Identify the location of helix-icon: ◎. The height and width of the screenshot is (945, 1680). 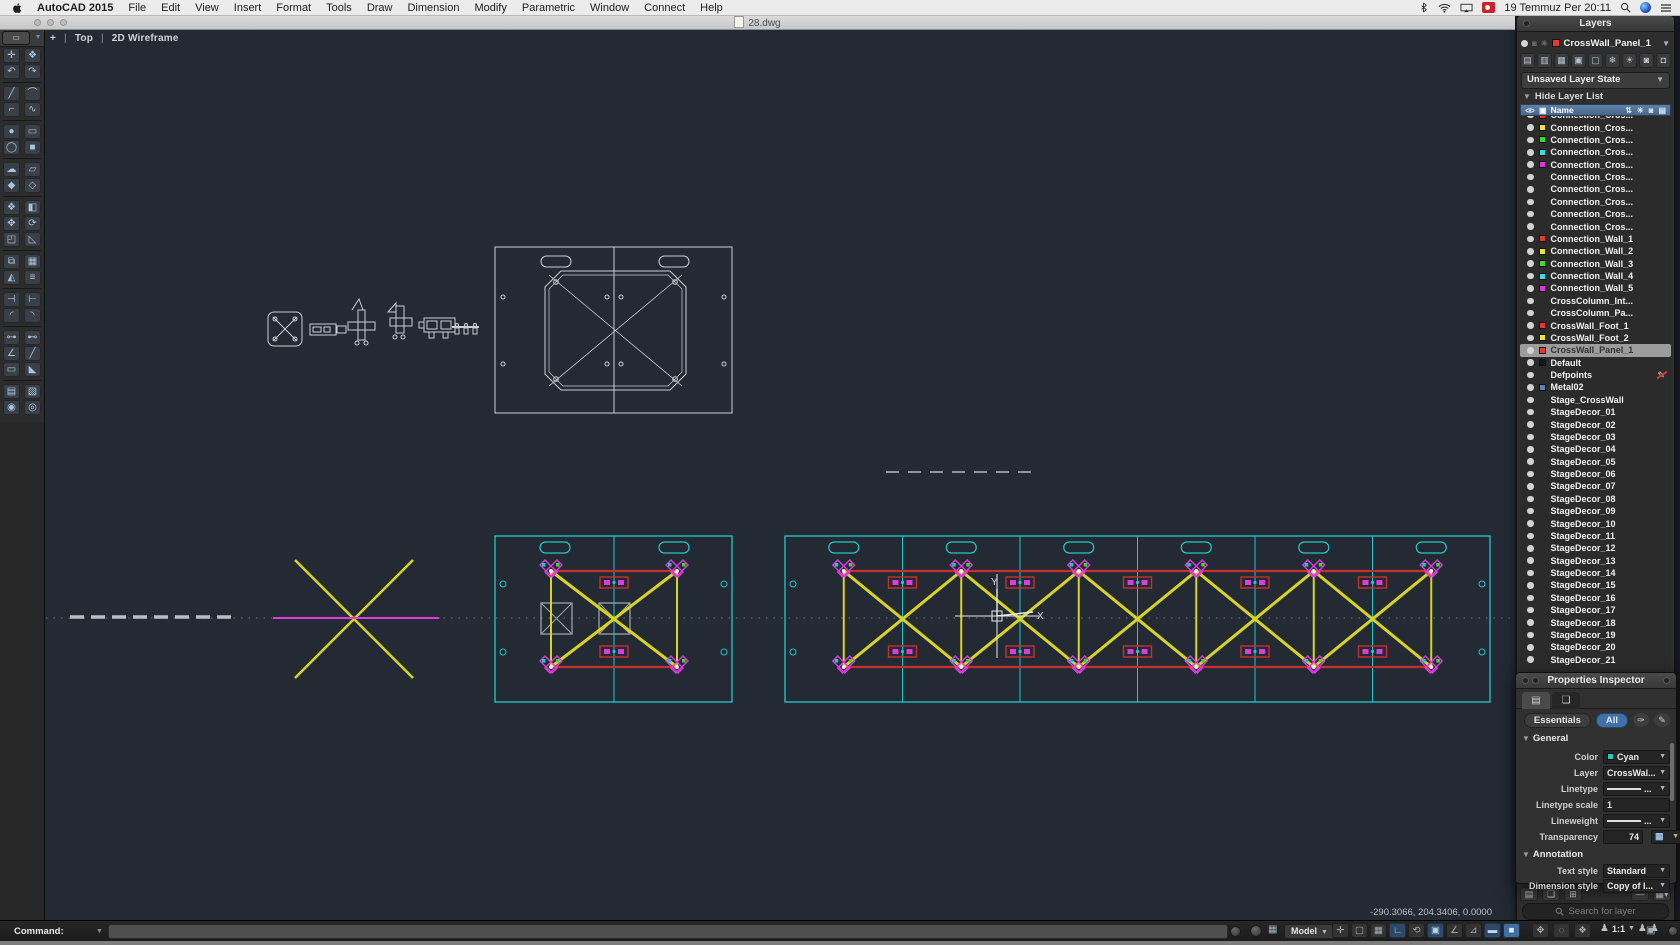
(32, 407).